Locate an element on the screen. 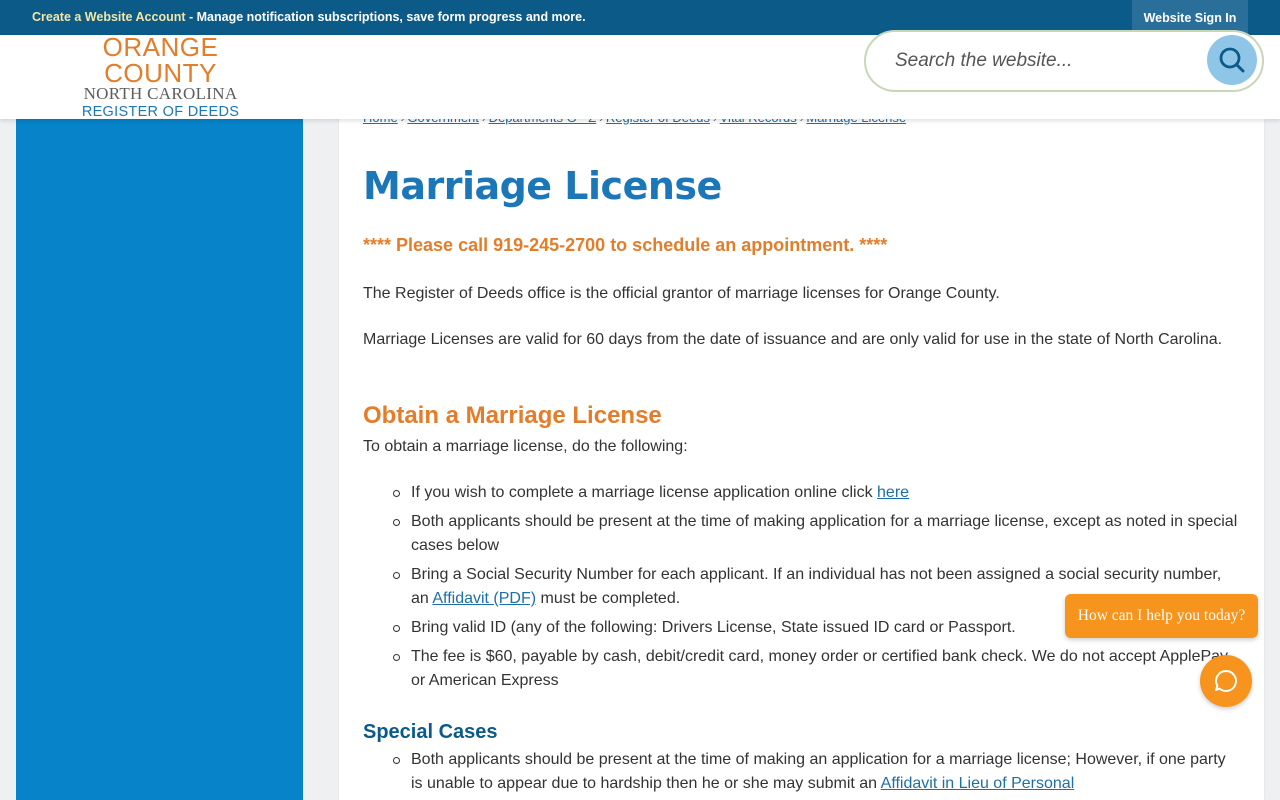 This screenshot has height=800, width=1280. search-icon is located at coordinates (1232, 60).